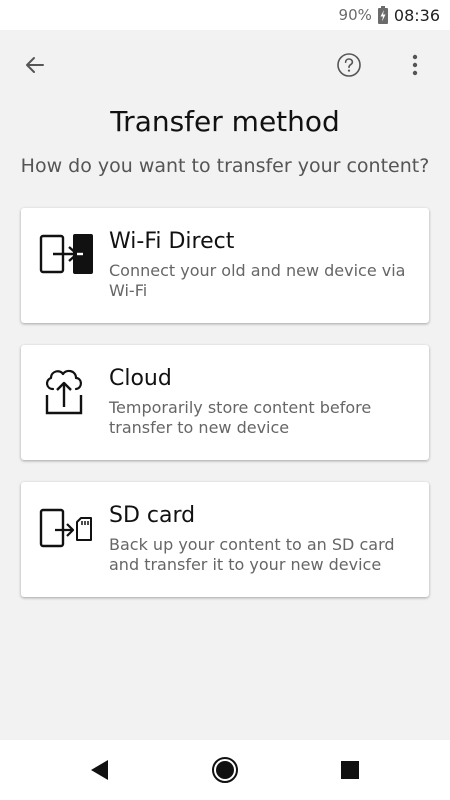 This screenshot has width=450, height=800. I want to click on more-options-button, so click(415, 65).